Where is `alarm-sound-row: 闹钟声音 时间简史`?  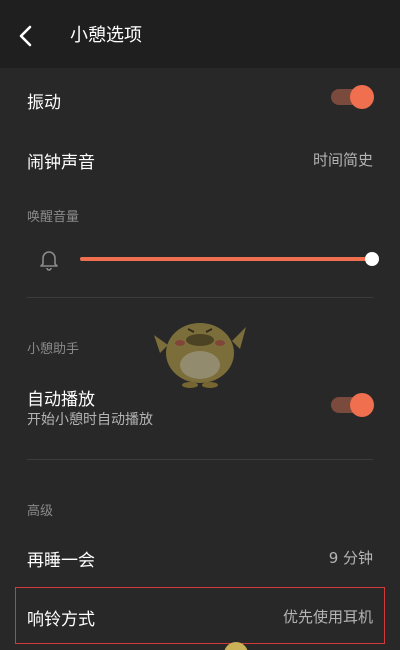 alarm-sound-row: 闹钟声音 时间简史 is located at coordinates (200, 158).